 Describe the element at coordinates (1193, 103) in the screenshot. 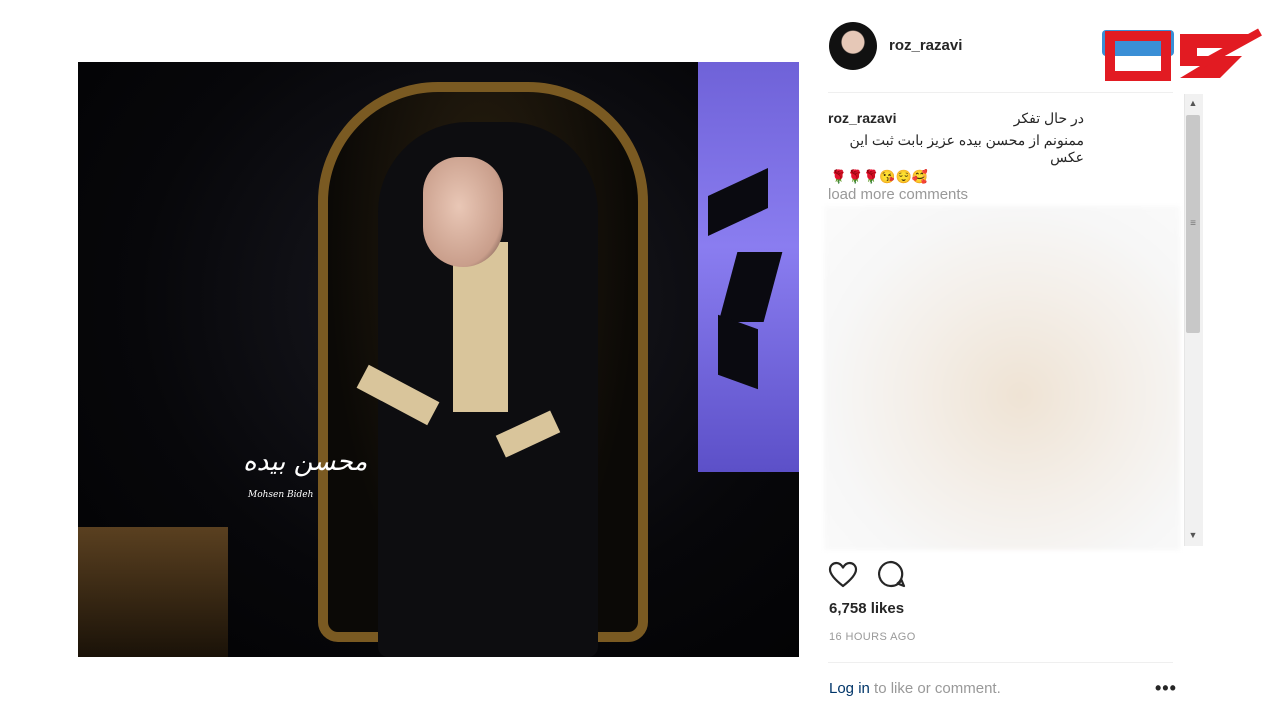

I see `scroll-up-arrow-icon: ▲` at that location.